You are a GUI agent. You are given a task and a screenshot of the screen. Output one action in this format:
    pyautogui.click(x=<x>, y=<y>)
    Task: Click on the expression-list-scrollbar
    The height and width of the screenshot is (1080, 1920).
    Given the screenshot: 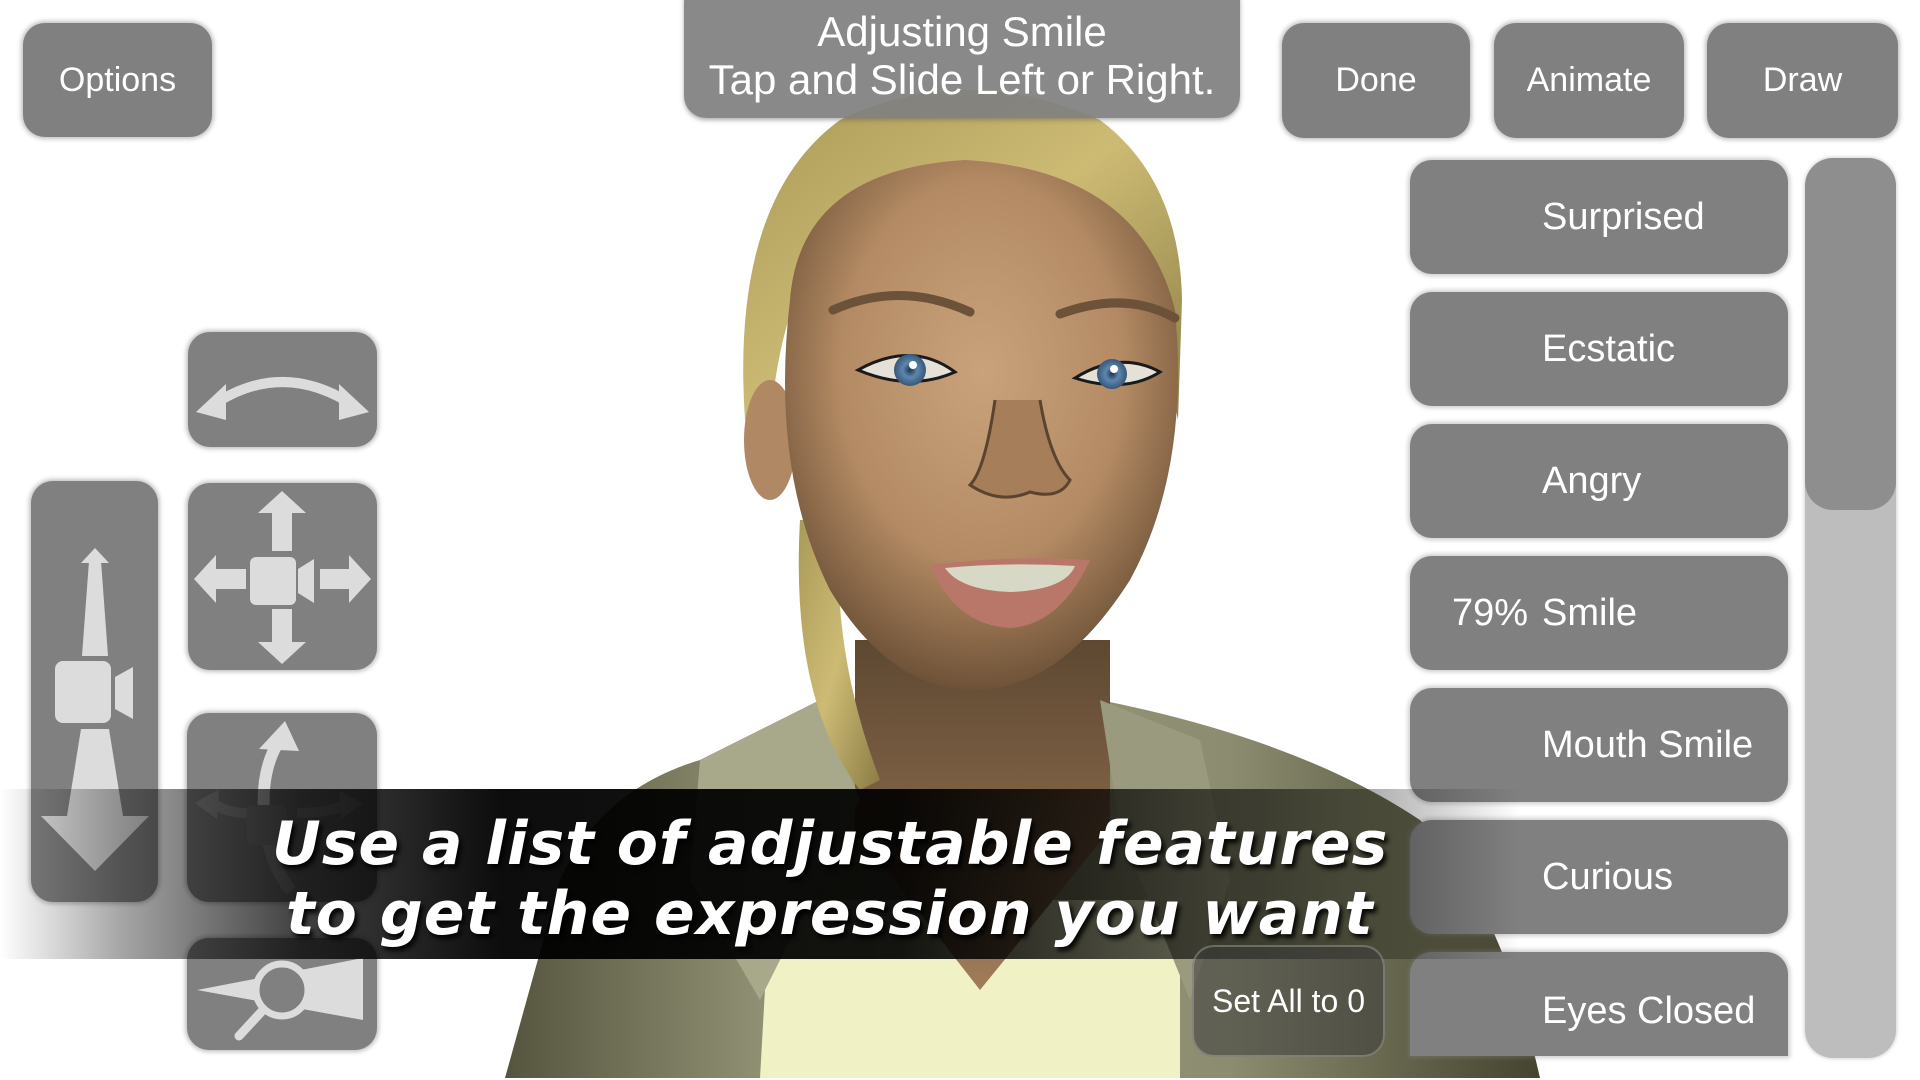 What is the action you would take?
    pyautogui.click(x=1850, y=608)
    